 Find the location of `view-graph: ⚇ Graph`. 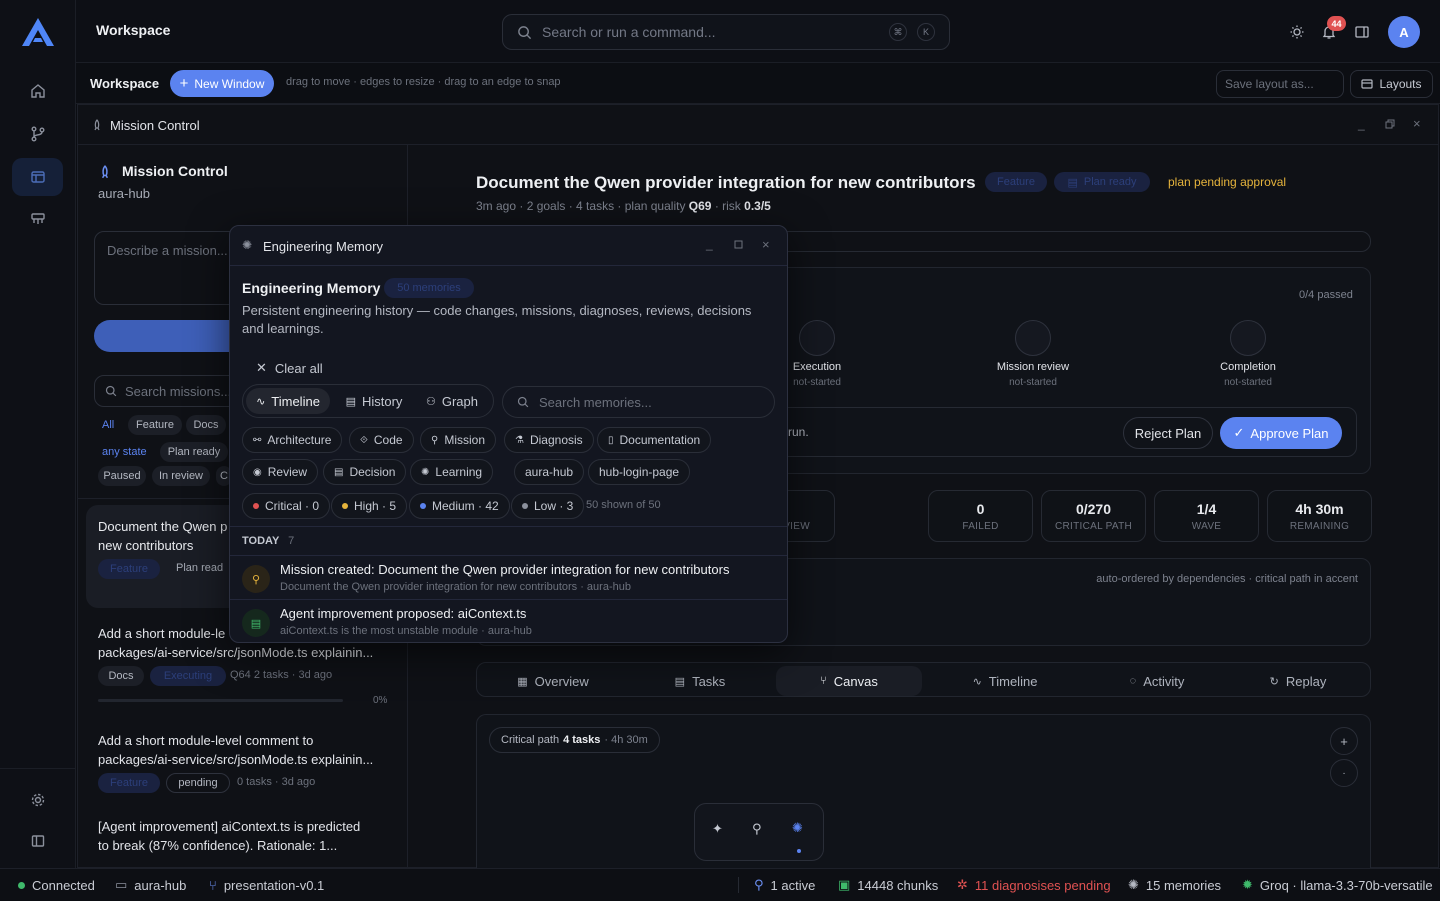

view-graph: ⚇ Graph is located at coordinates (452, 401).